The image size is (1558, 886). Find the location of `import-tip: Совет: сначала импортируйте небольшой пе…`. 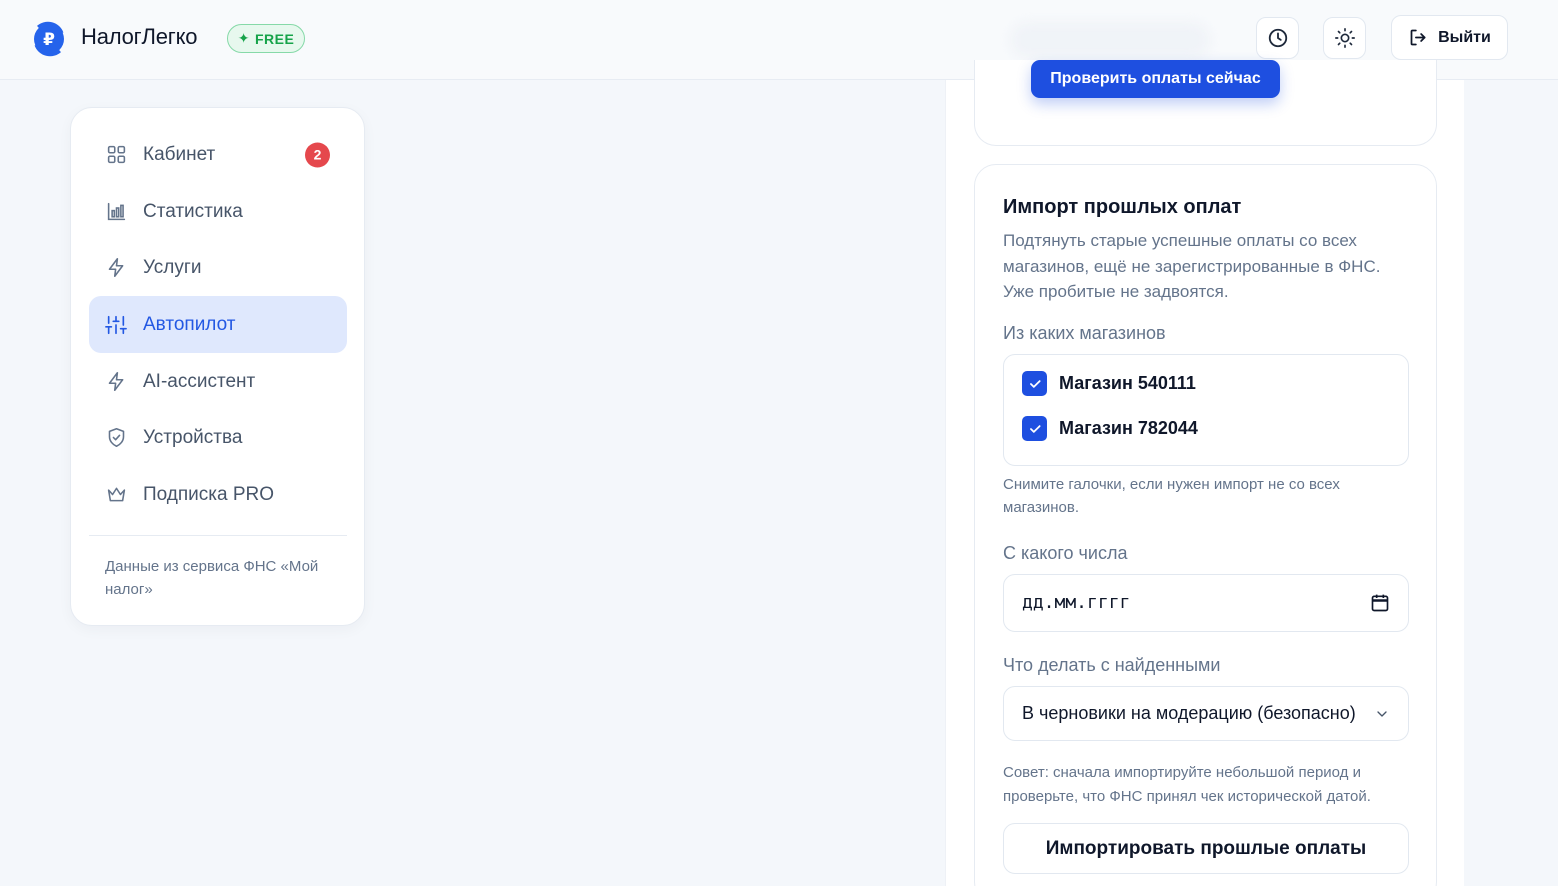

import-tip: Совет: сначала импортируйте небольшой пе… is located at coordinates (1187, 784).